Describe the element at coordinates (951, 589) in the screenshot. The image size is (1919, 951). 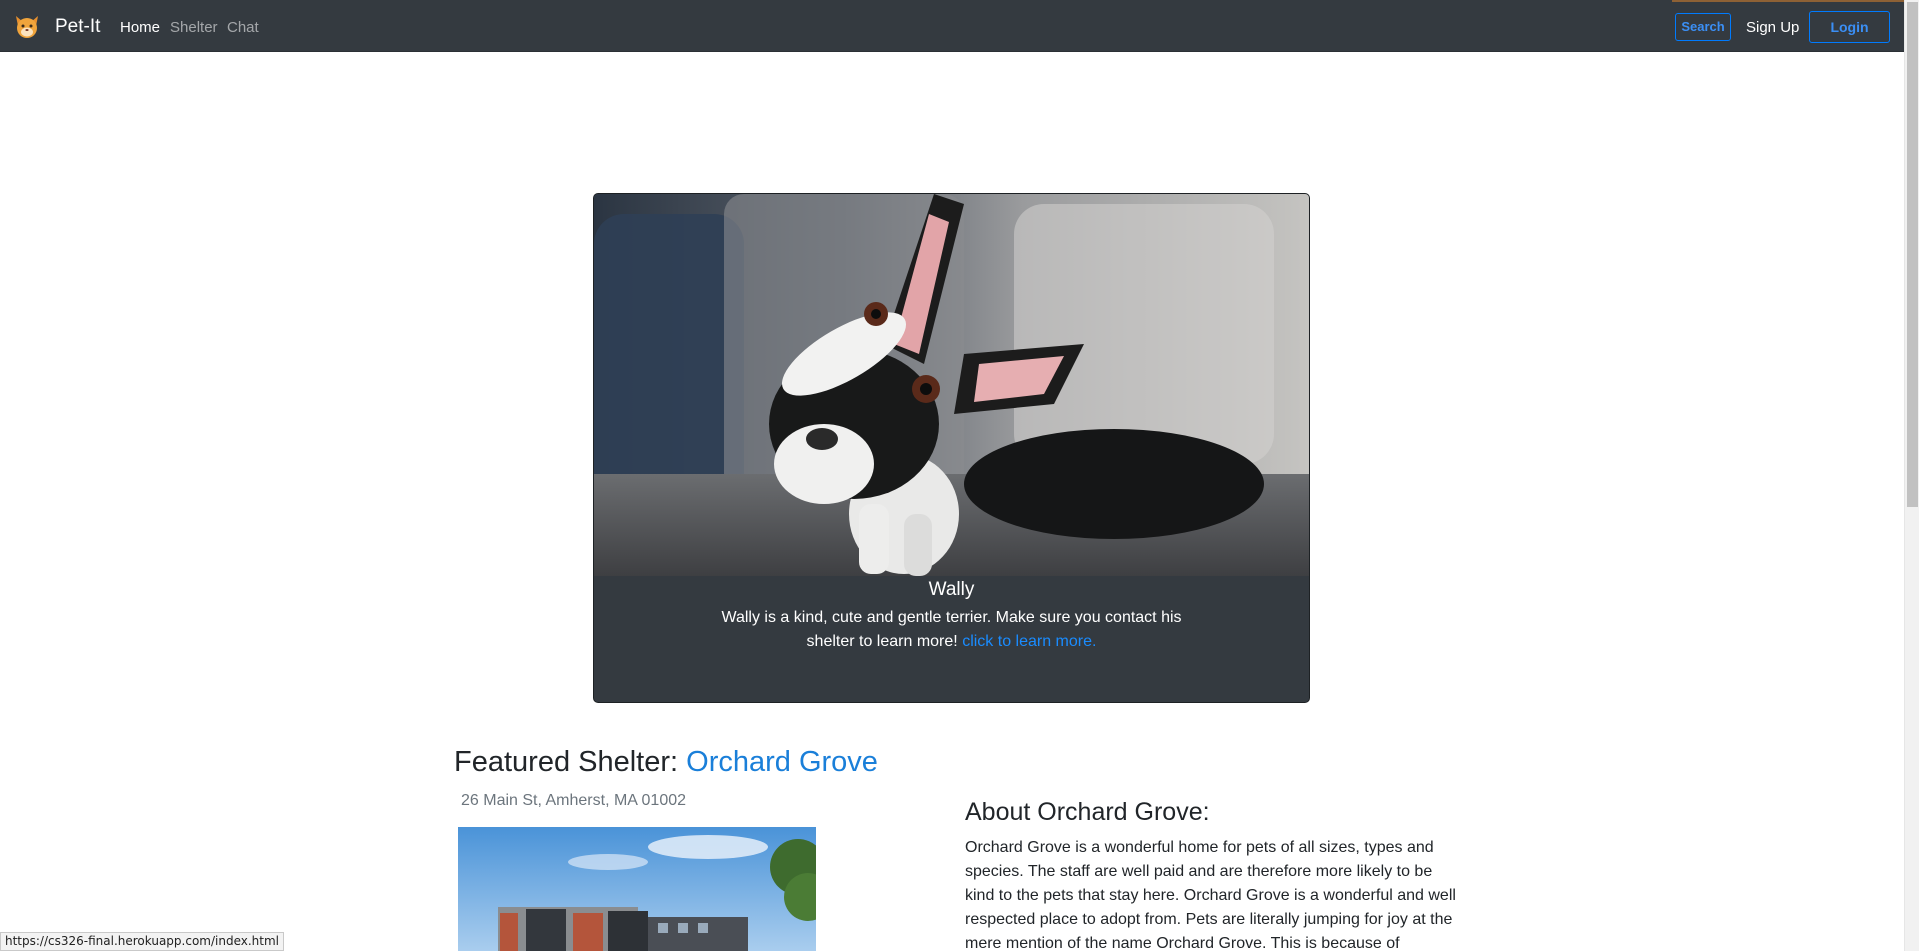
I see `pet-name: Wally` at that location.